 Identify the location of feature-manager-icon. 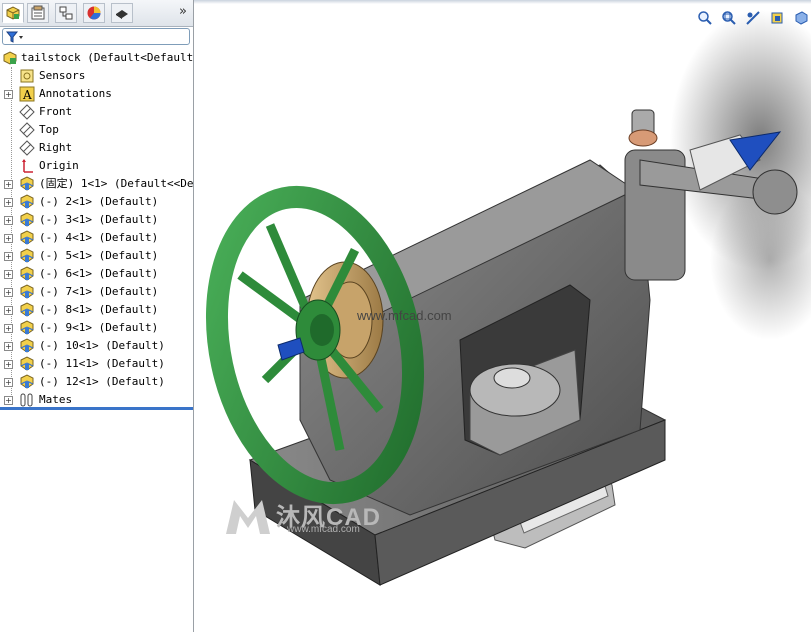
(13, 13).